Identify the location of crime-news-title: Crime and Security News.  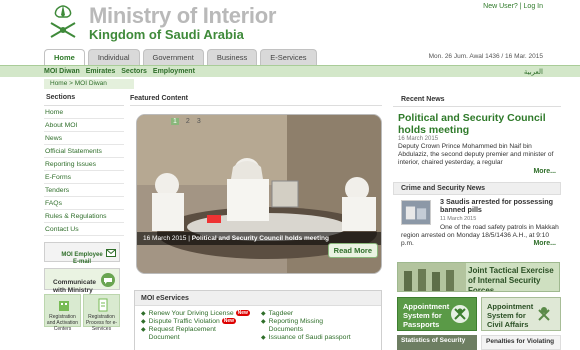
(477, 188).